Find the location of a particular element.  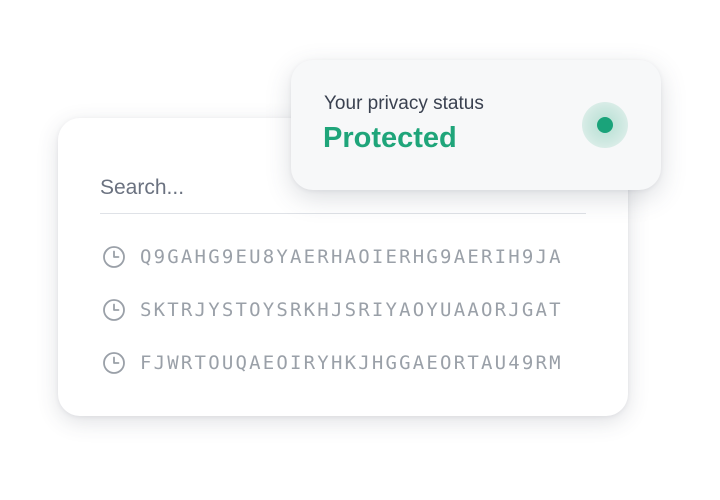

history-item: Q9GAHG9EU8YAERHAOIERHG9AERIH9JA is located at coordinates (347, 256).